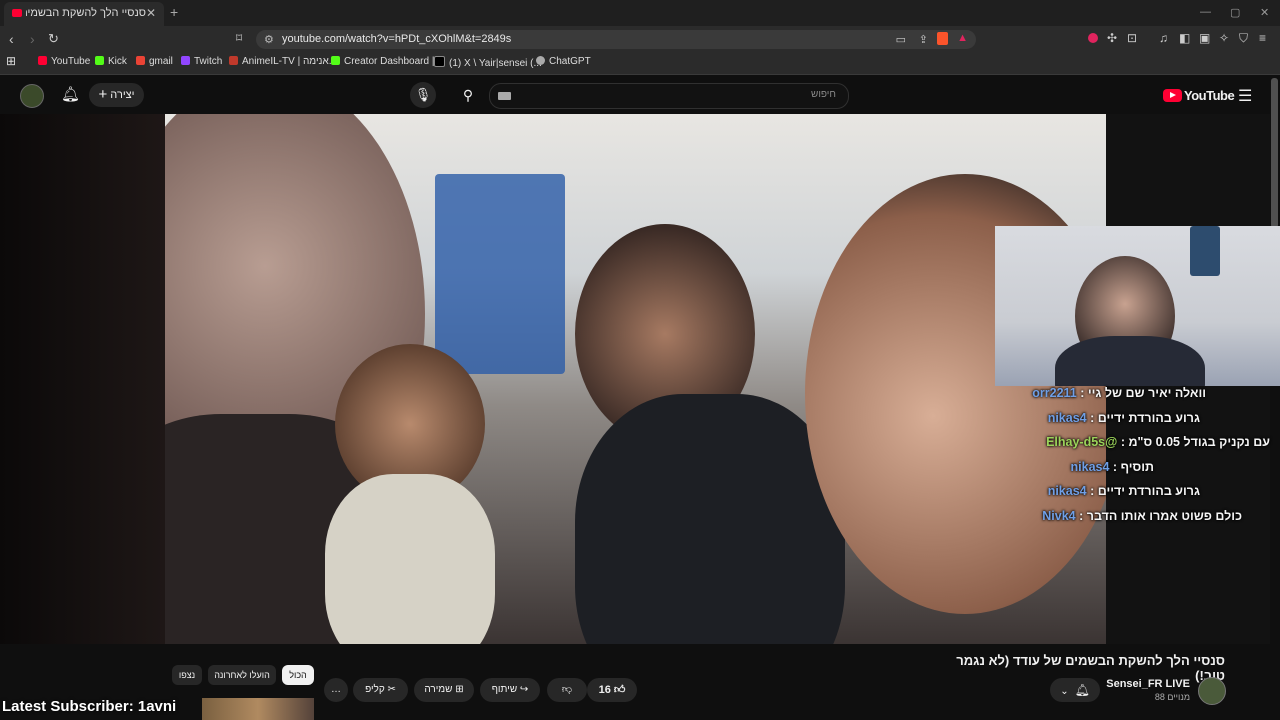 This screenshot has height=720, width=1280. Describe the element at coordinates (612, 690) in the screenshot. I see `like-button: 16 👍︎` at that location.